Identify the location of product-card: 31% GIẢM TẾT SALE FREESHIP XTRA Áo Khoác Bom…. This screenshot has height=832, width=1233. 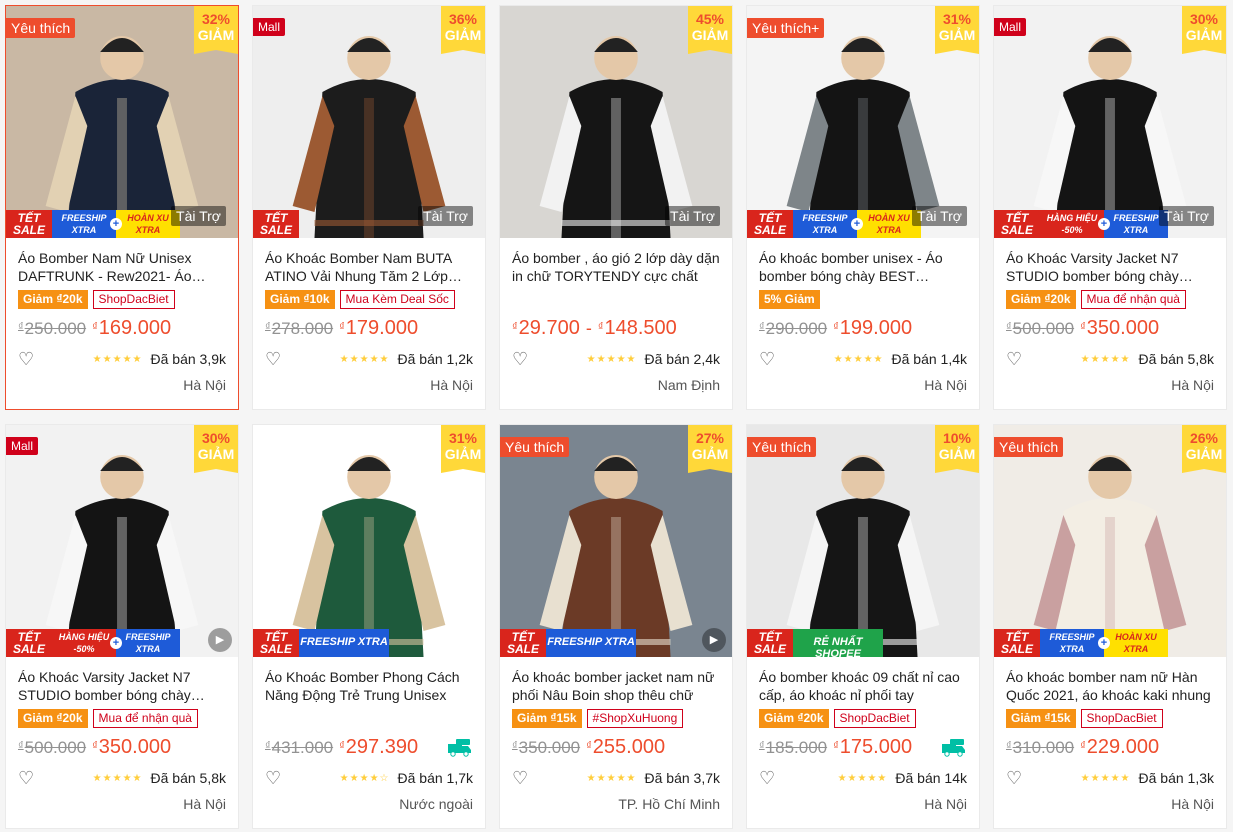
(369, 626).